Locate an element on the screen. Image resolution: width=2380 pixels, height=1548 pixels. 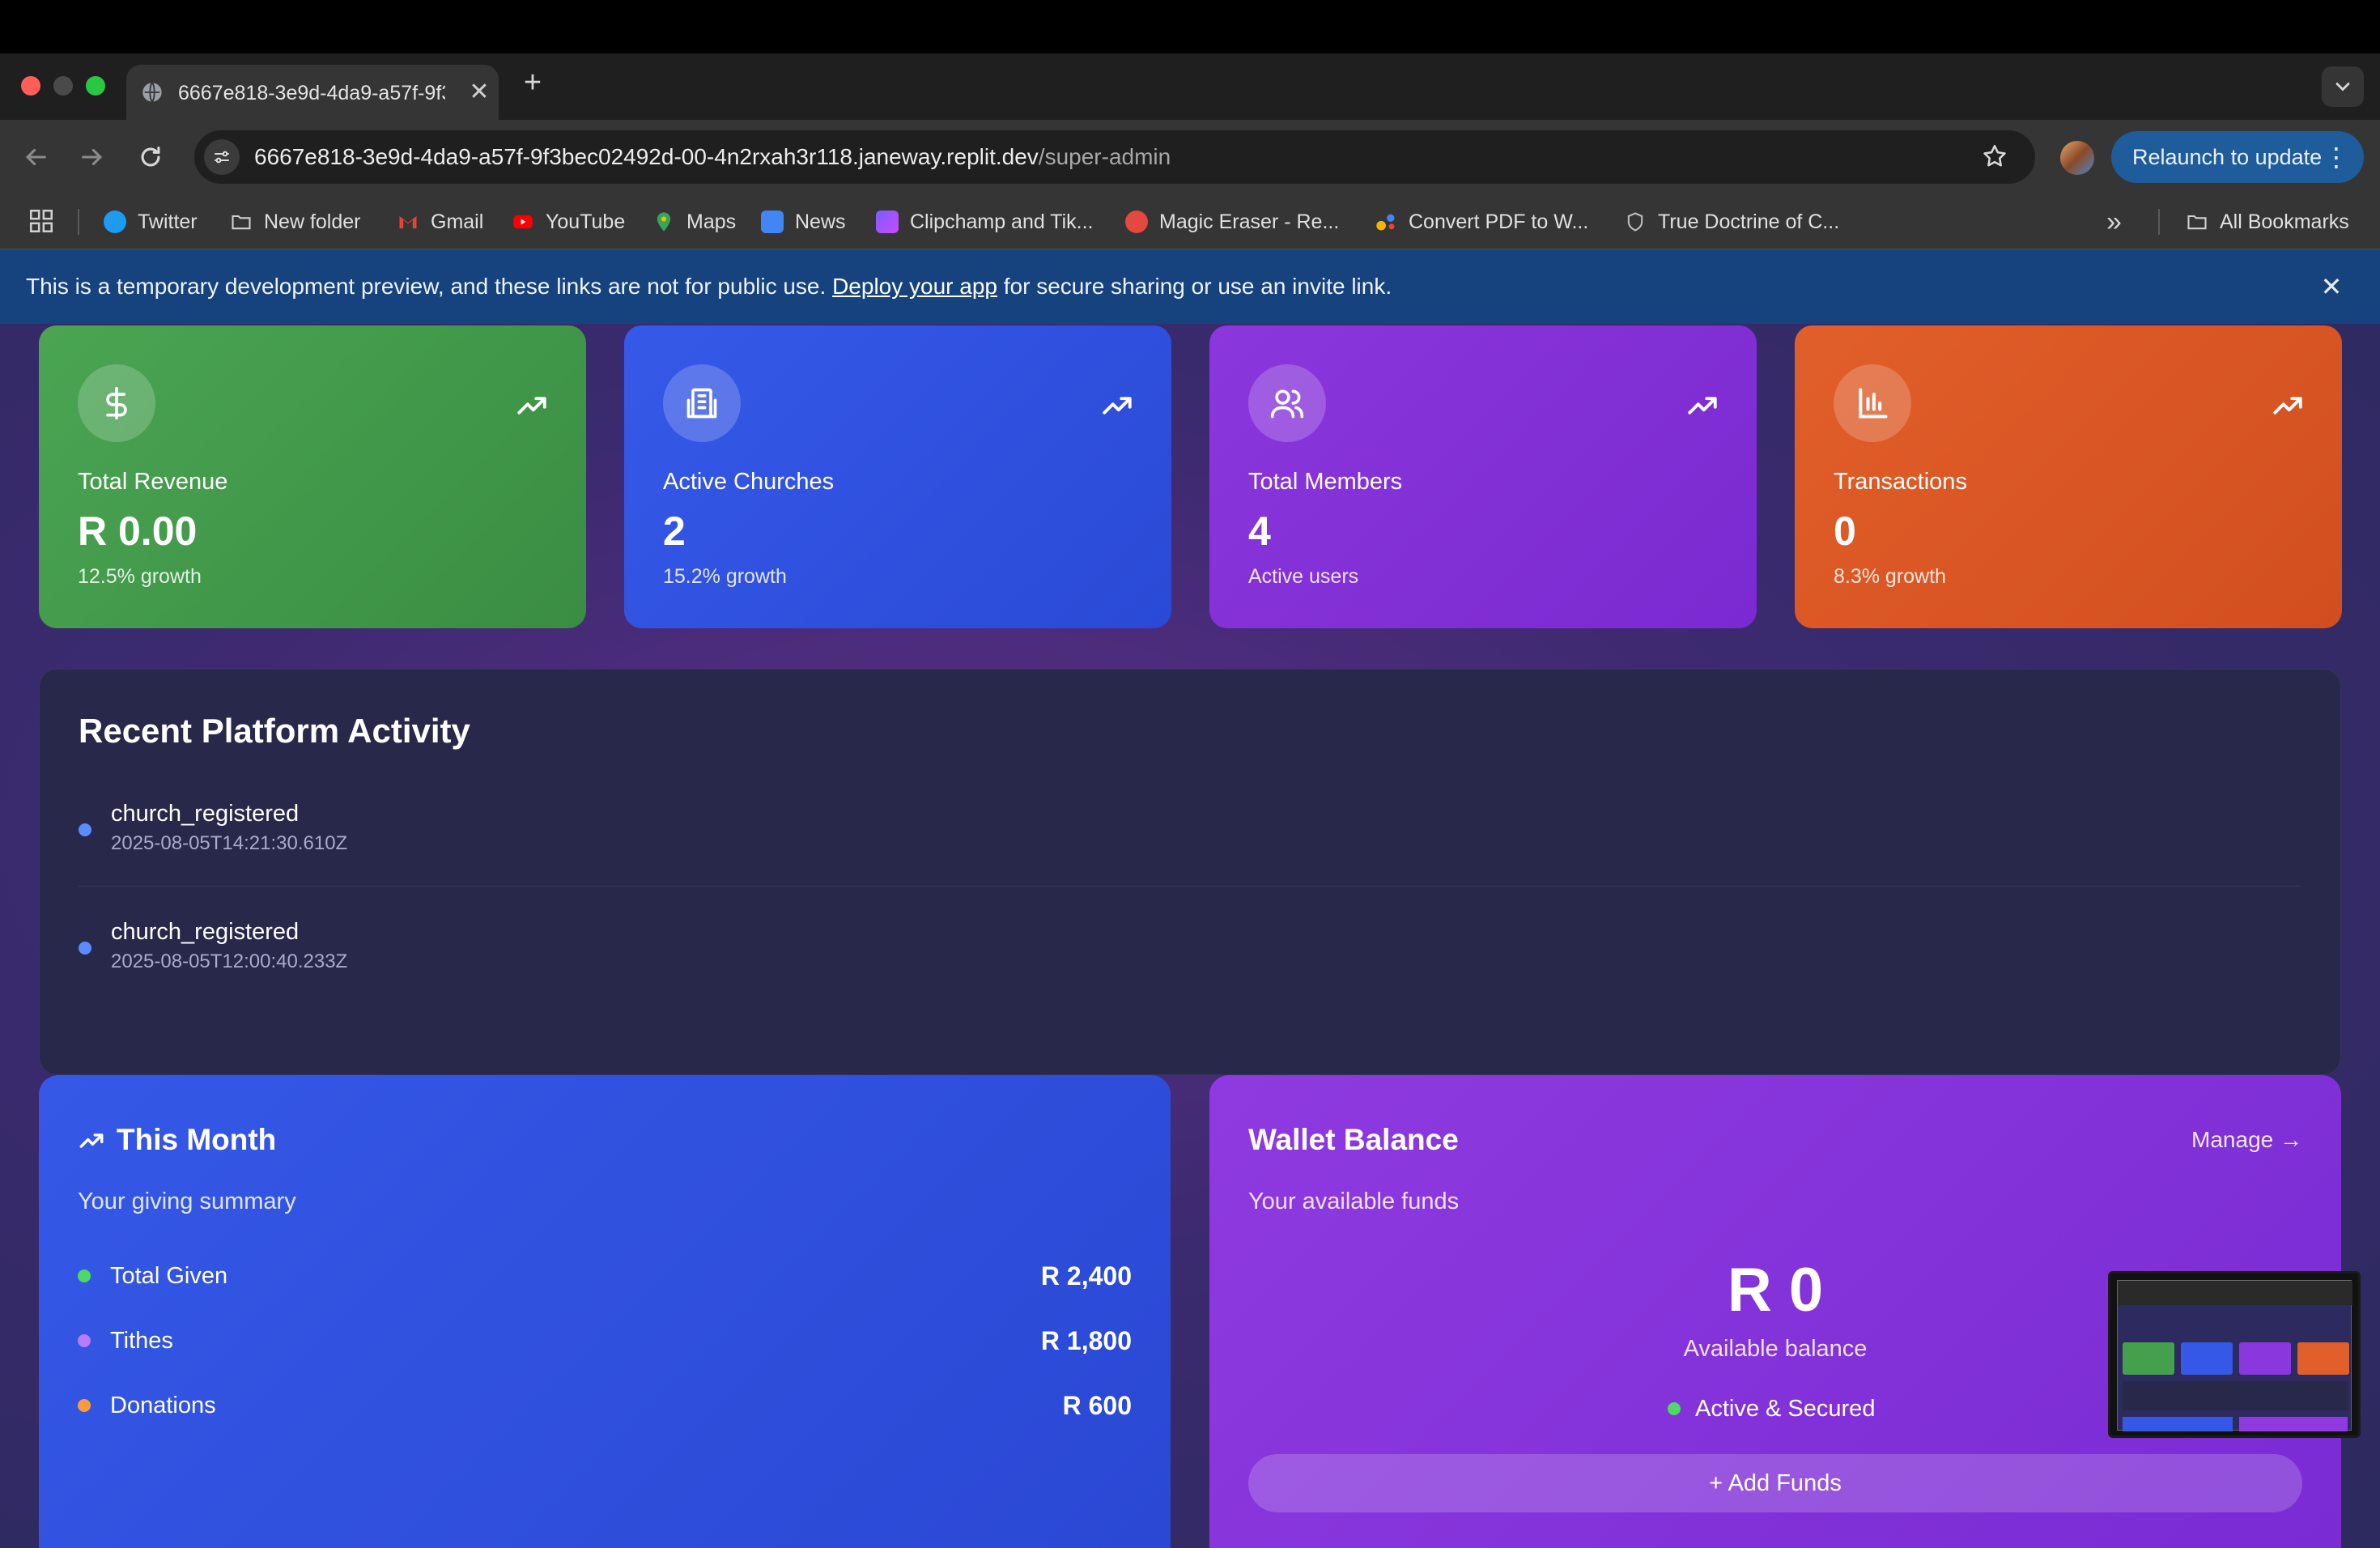
maximize-window-button is located at coordinates (95, 86).